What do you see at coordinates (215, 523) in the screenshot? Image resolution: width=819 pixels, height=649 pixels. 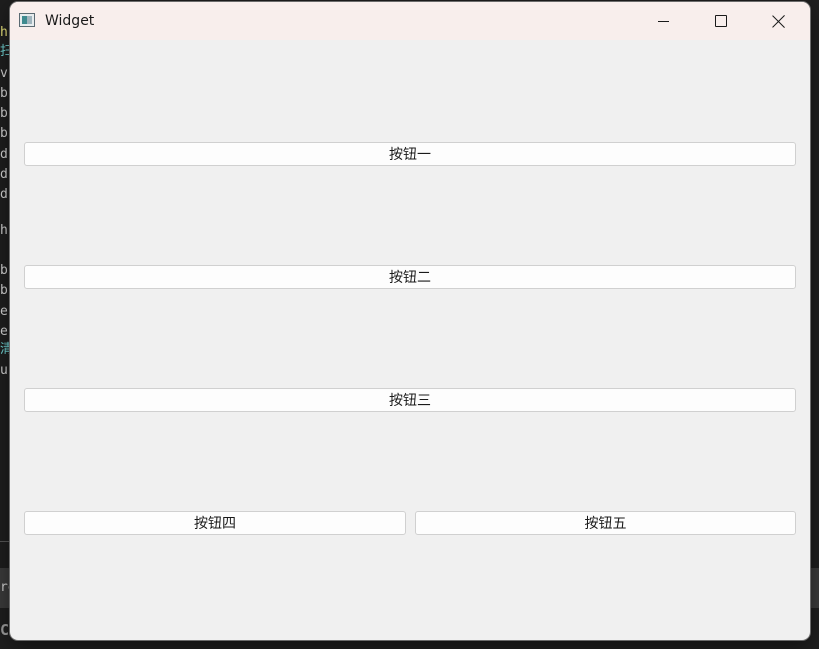 I see `button-four: 按钮四` at bounding box center [215, 523].